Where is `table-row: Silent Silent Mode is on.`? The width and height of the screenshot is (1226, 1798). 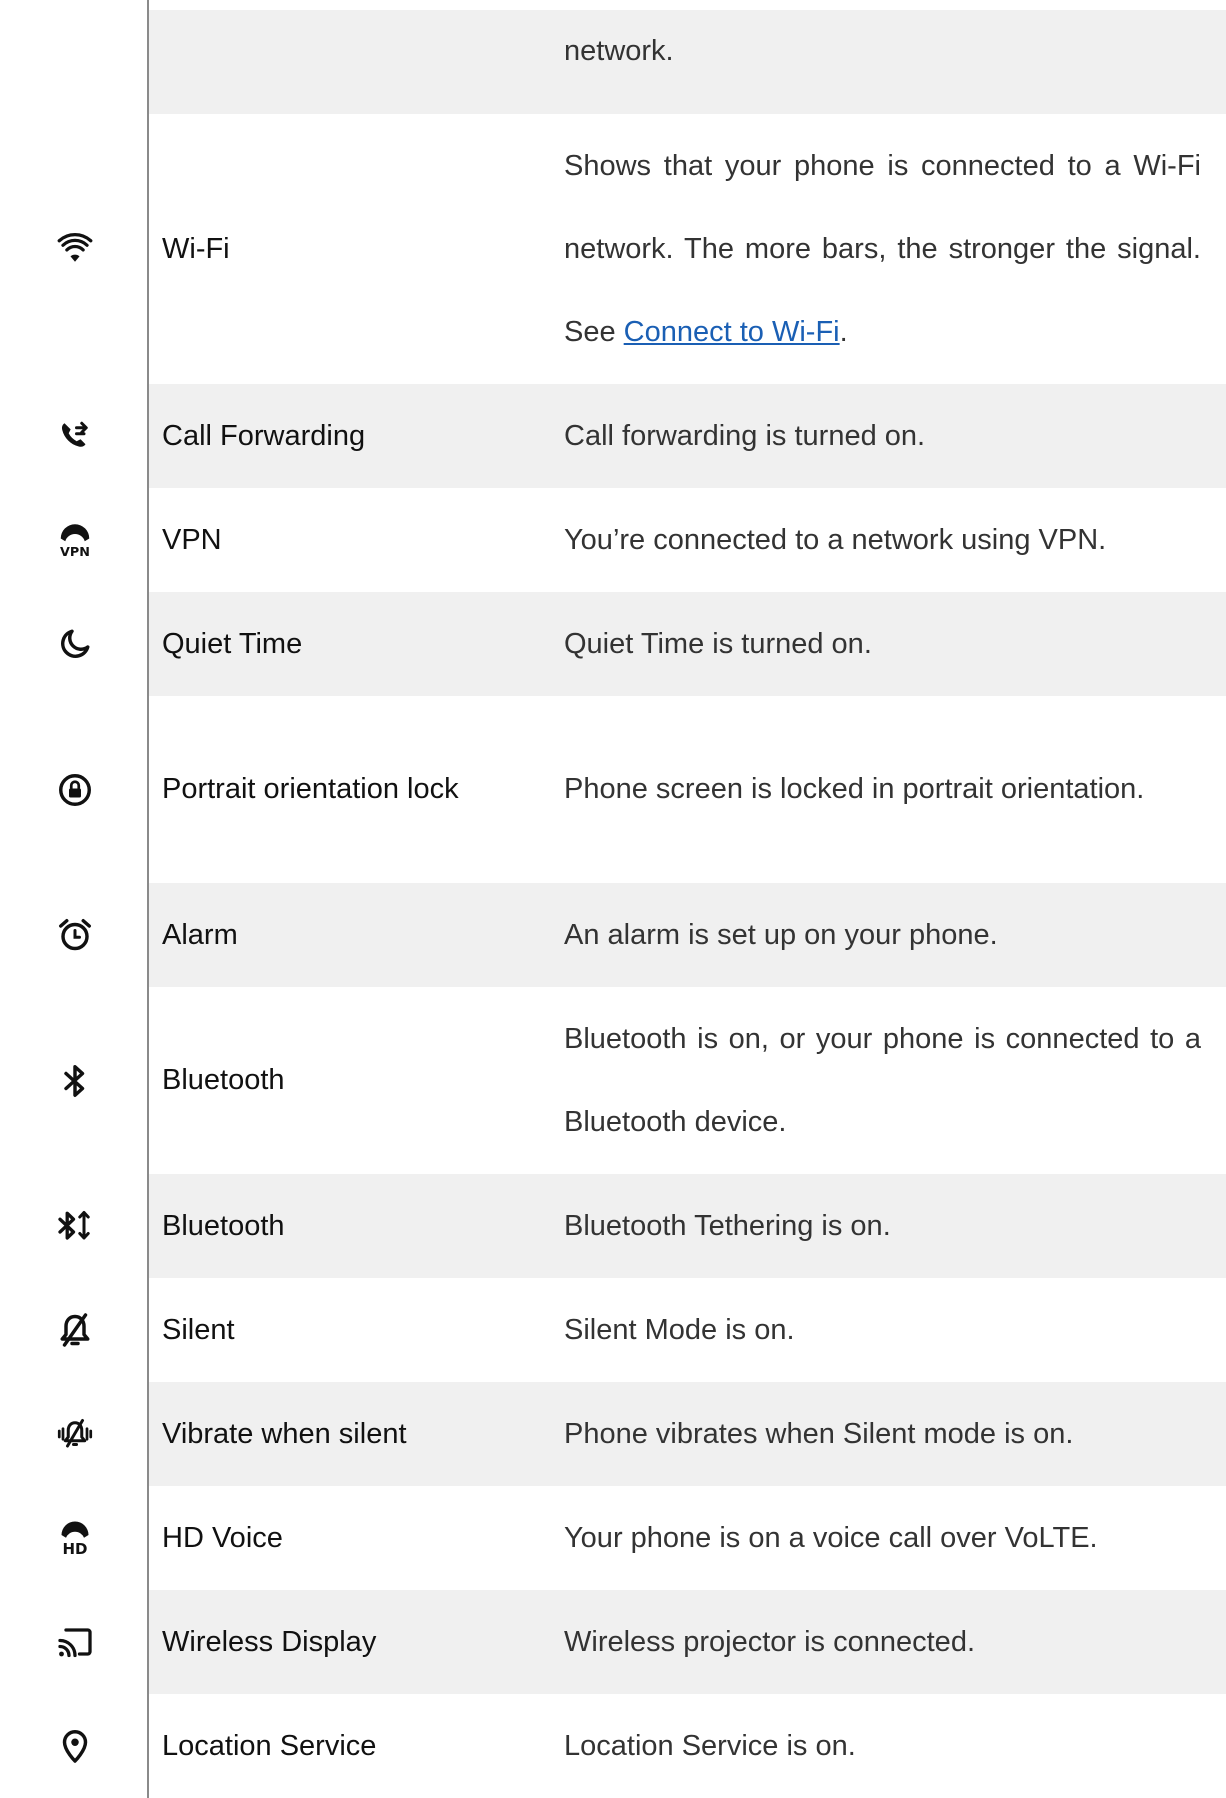
table-row: Silent Silent Mode is on. is located at coordinates (643, 1330).